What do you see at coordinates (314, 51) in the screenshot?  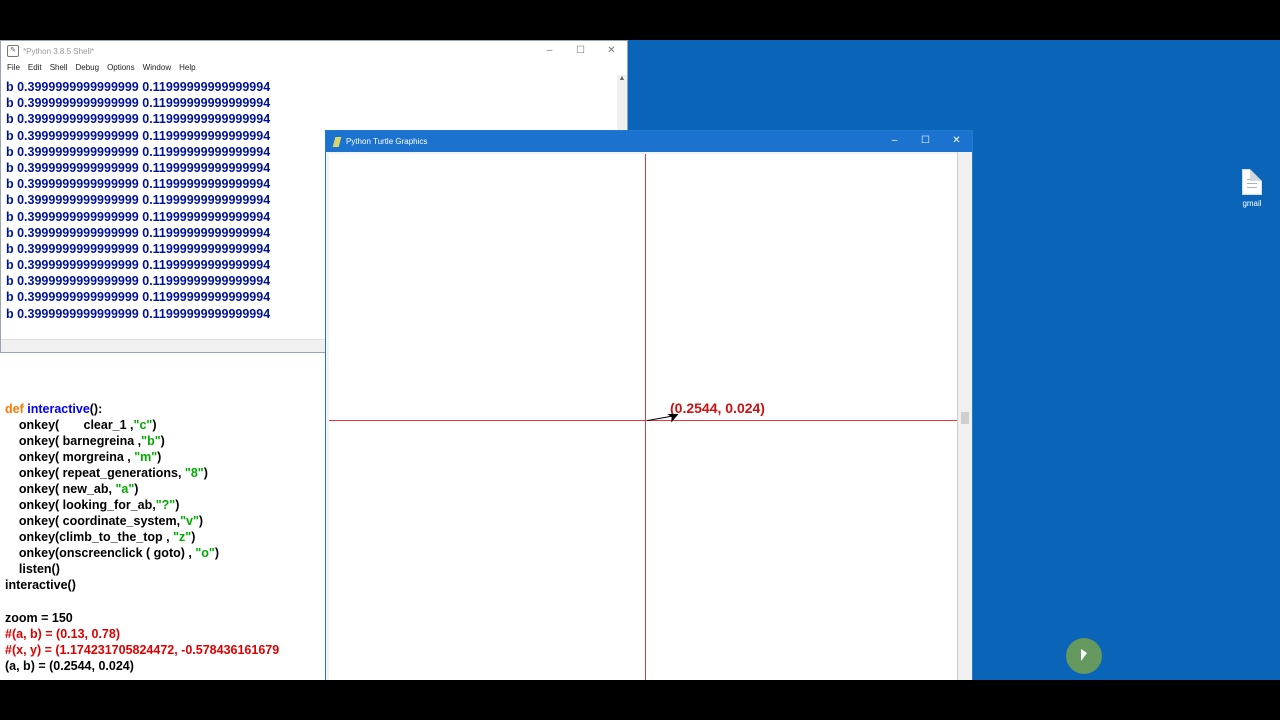 I see `shell-titlebar: ✎ *Python 3.8.5 Shell* – ☐ ✕` at bounding box center [314, 51].